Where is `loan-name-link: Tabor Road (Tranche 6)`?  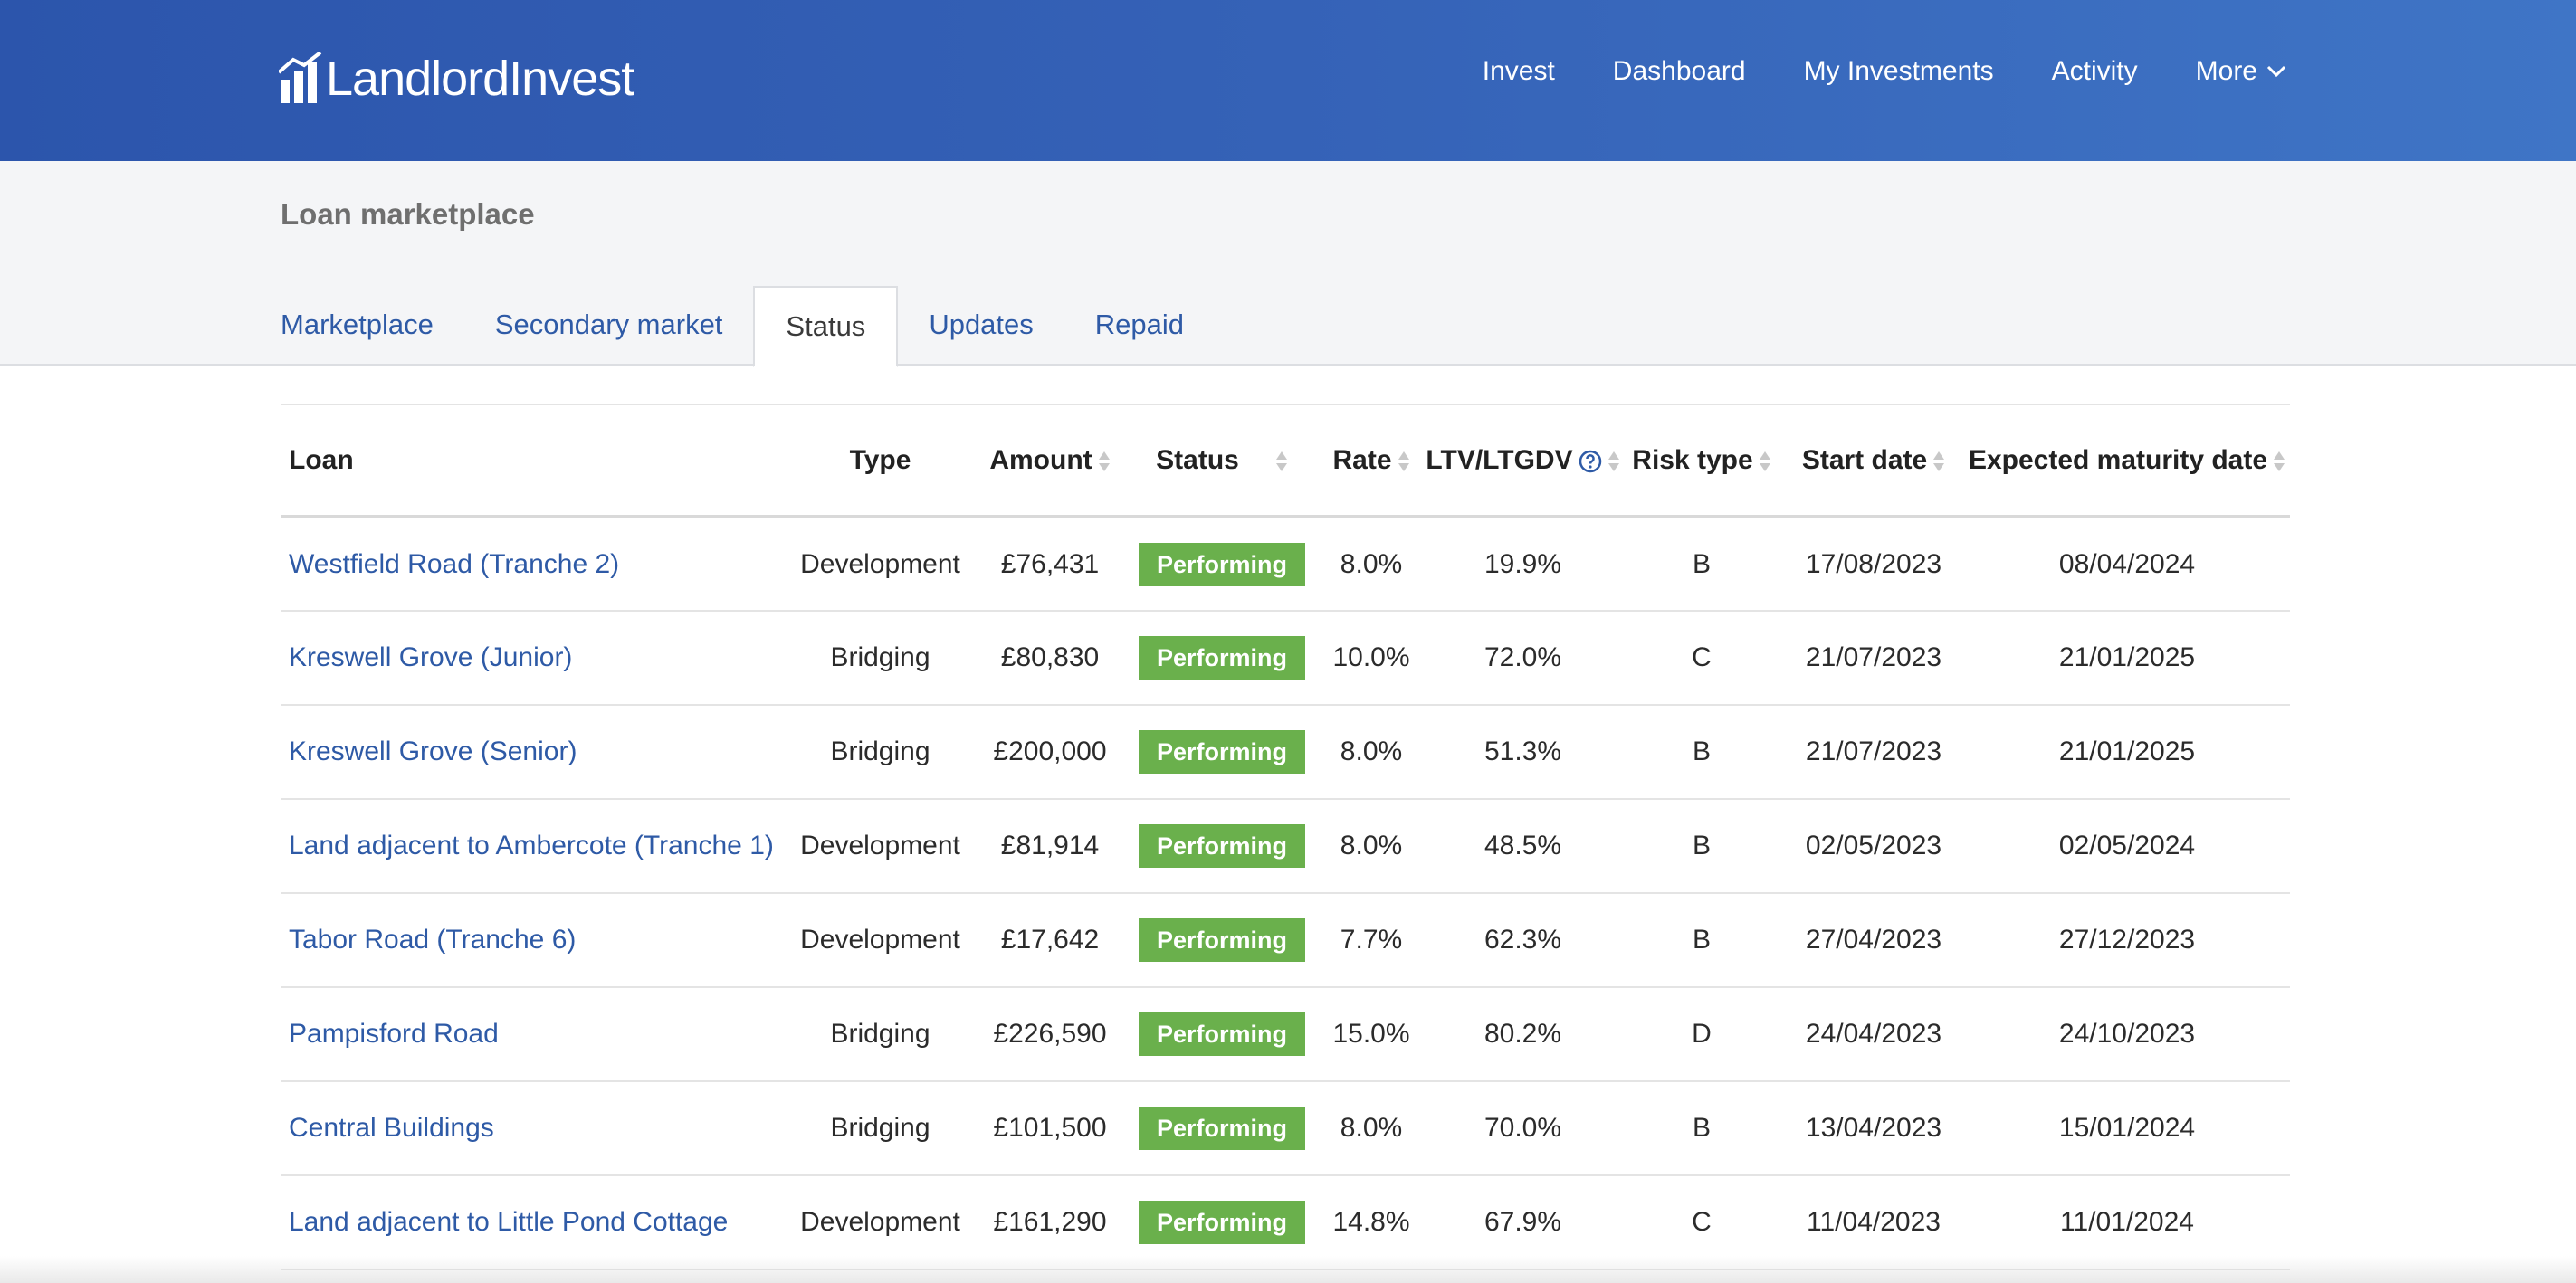 loan-name-link: Tabor Road (Tranche 6) is located at coordinates (534, 940).